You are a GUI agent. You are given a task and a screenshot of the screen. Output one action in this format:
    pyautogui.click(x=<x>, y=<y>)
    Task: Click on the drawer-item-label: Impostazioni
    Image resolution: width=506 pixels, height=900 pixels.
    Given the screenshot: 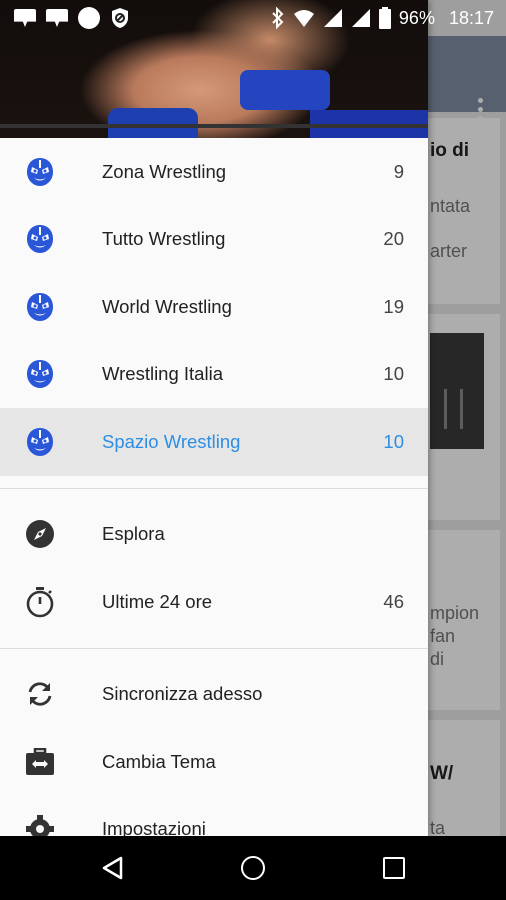 What is the action you would take?
    pyautogui.click(x=154, y=827)
    